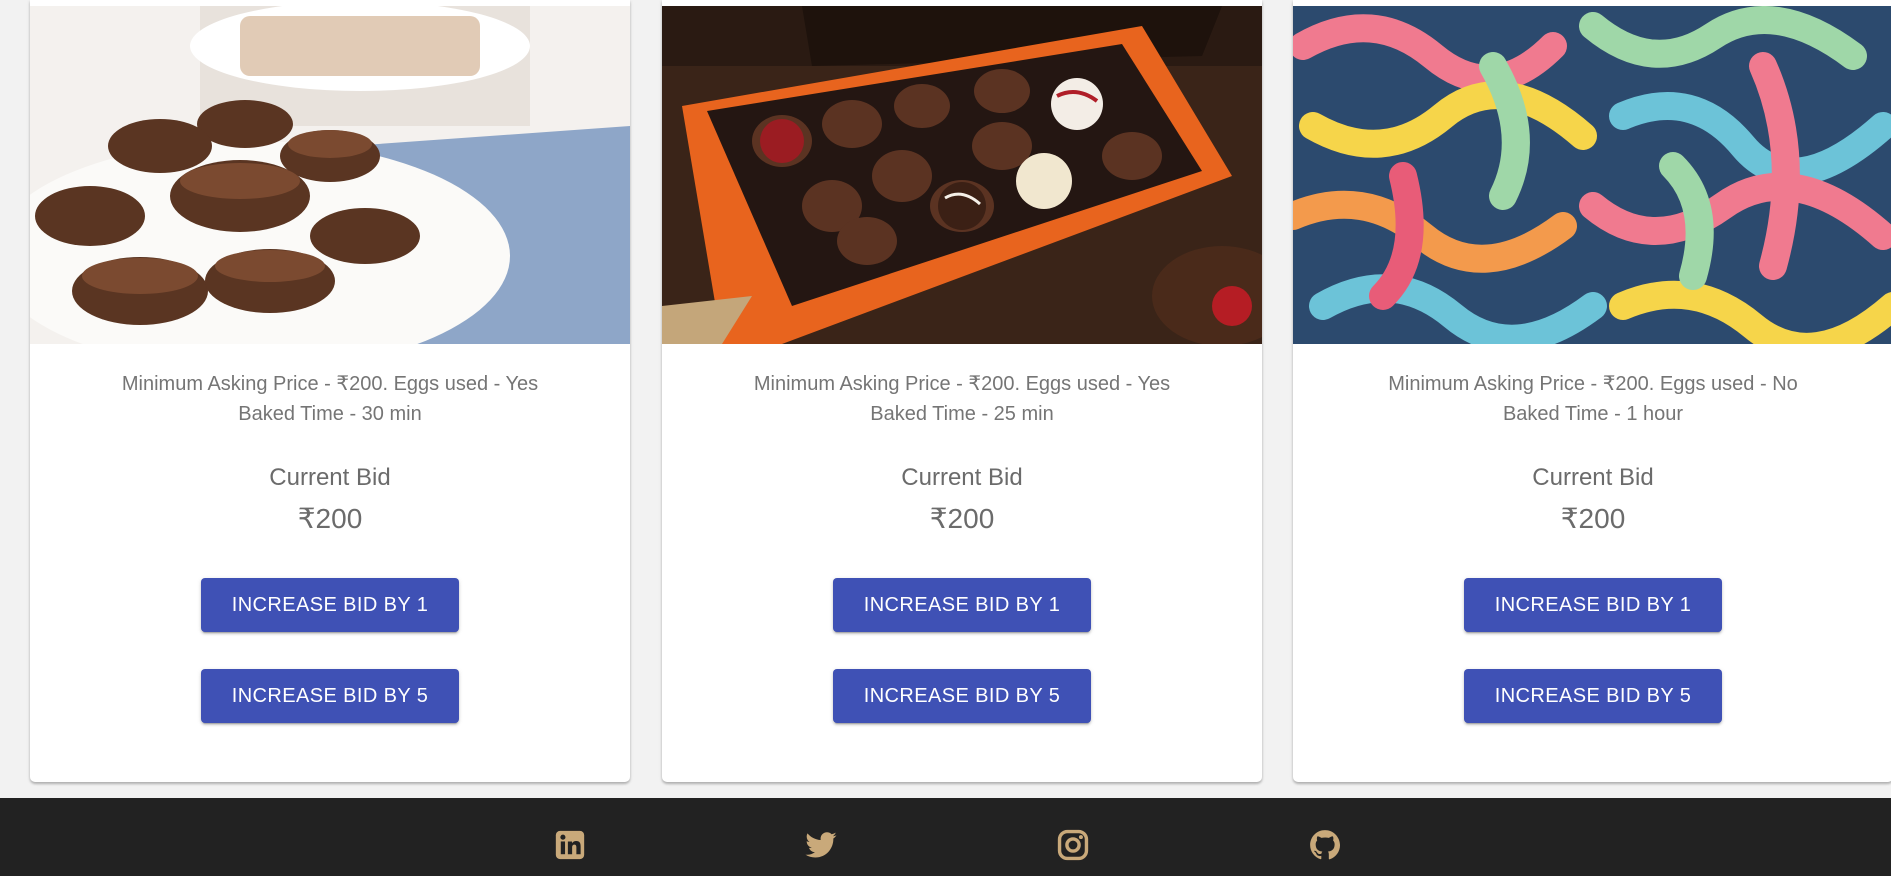 Image resolution: width=1891 pixels, height=876 pixels. I want to click on footer, so click(945, 837).